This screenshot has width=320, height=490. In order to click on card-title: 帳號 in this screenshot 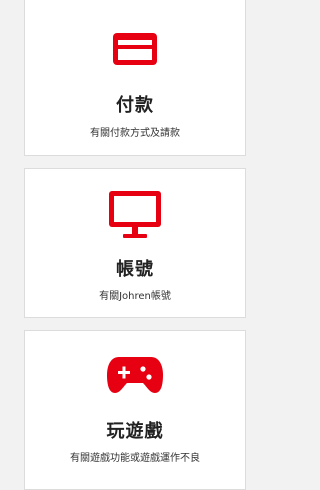, I will do `click(135, 269)`.